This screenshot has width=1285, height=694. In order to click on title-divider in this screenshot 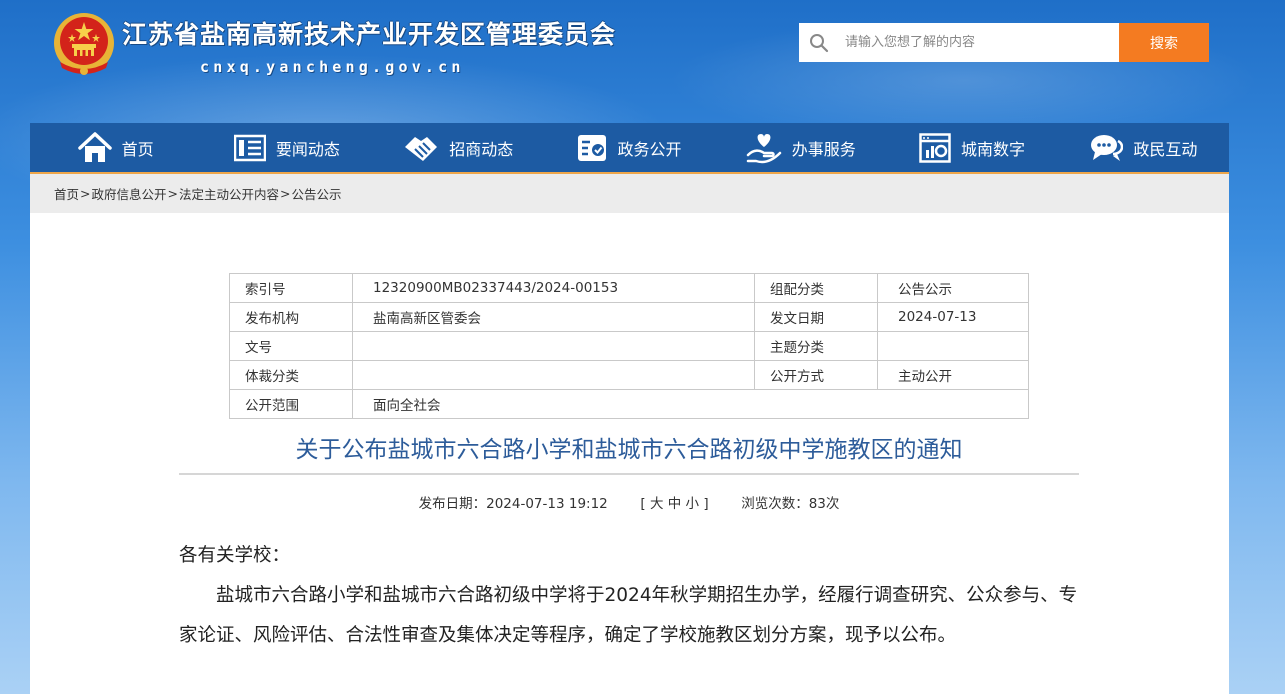, I will do `click(629, 474)`.